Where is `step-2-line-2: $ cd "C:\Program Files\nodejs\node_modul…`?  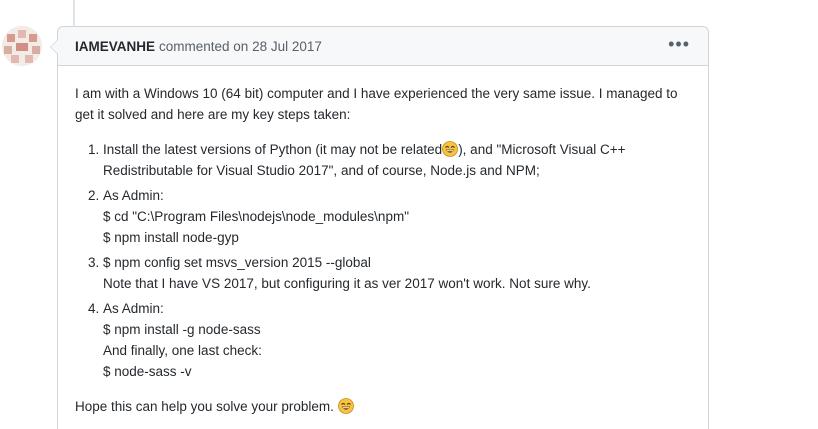 step-2-line-2: $ cd "C:\Program Files\nodejs\node_modul… is located at coordinates (256, 216).